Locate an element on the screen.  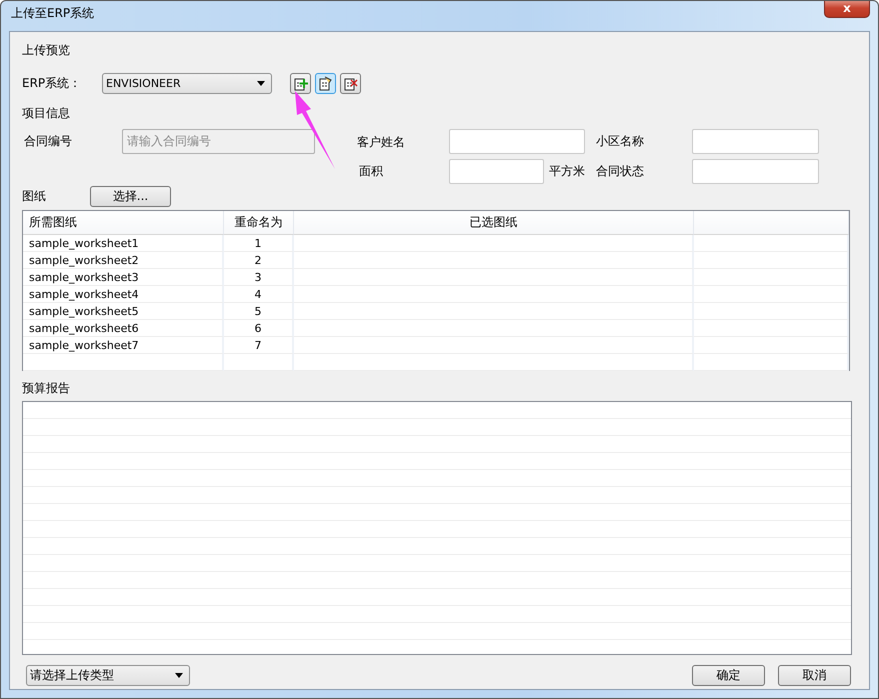
window-title: 上传至ERP系统 is located at coordinates (52, 13).